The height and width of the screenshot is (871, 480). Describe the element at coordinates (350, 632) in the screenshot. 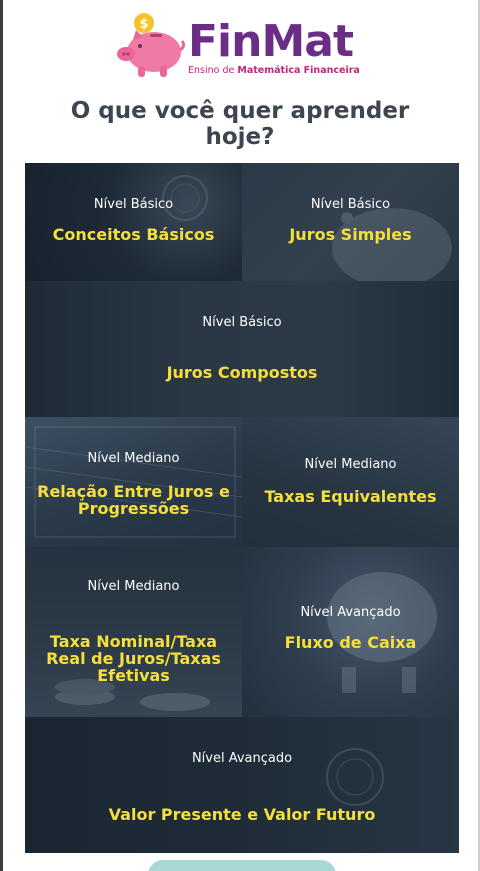

I see `tile-fluxo-de-caixa: Nível Avançado Fluxo de Caixa` at that location.